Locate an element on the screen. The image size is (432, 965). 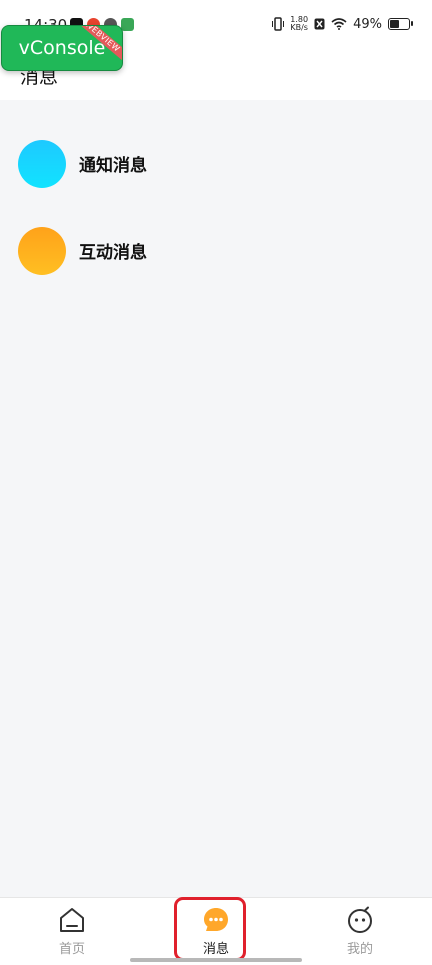
tab-profile-label: 我的 is located at coordinates (359, 949).